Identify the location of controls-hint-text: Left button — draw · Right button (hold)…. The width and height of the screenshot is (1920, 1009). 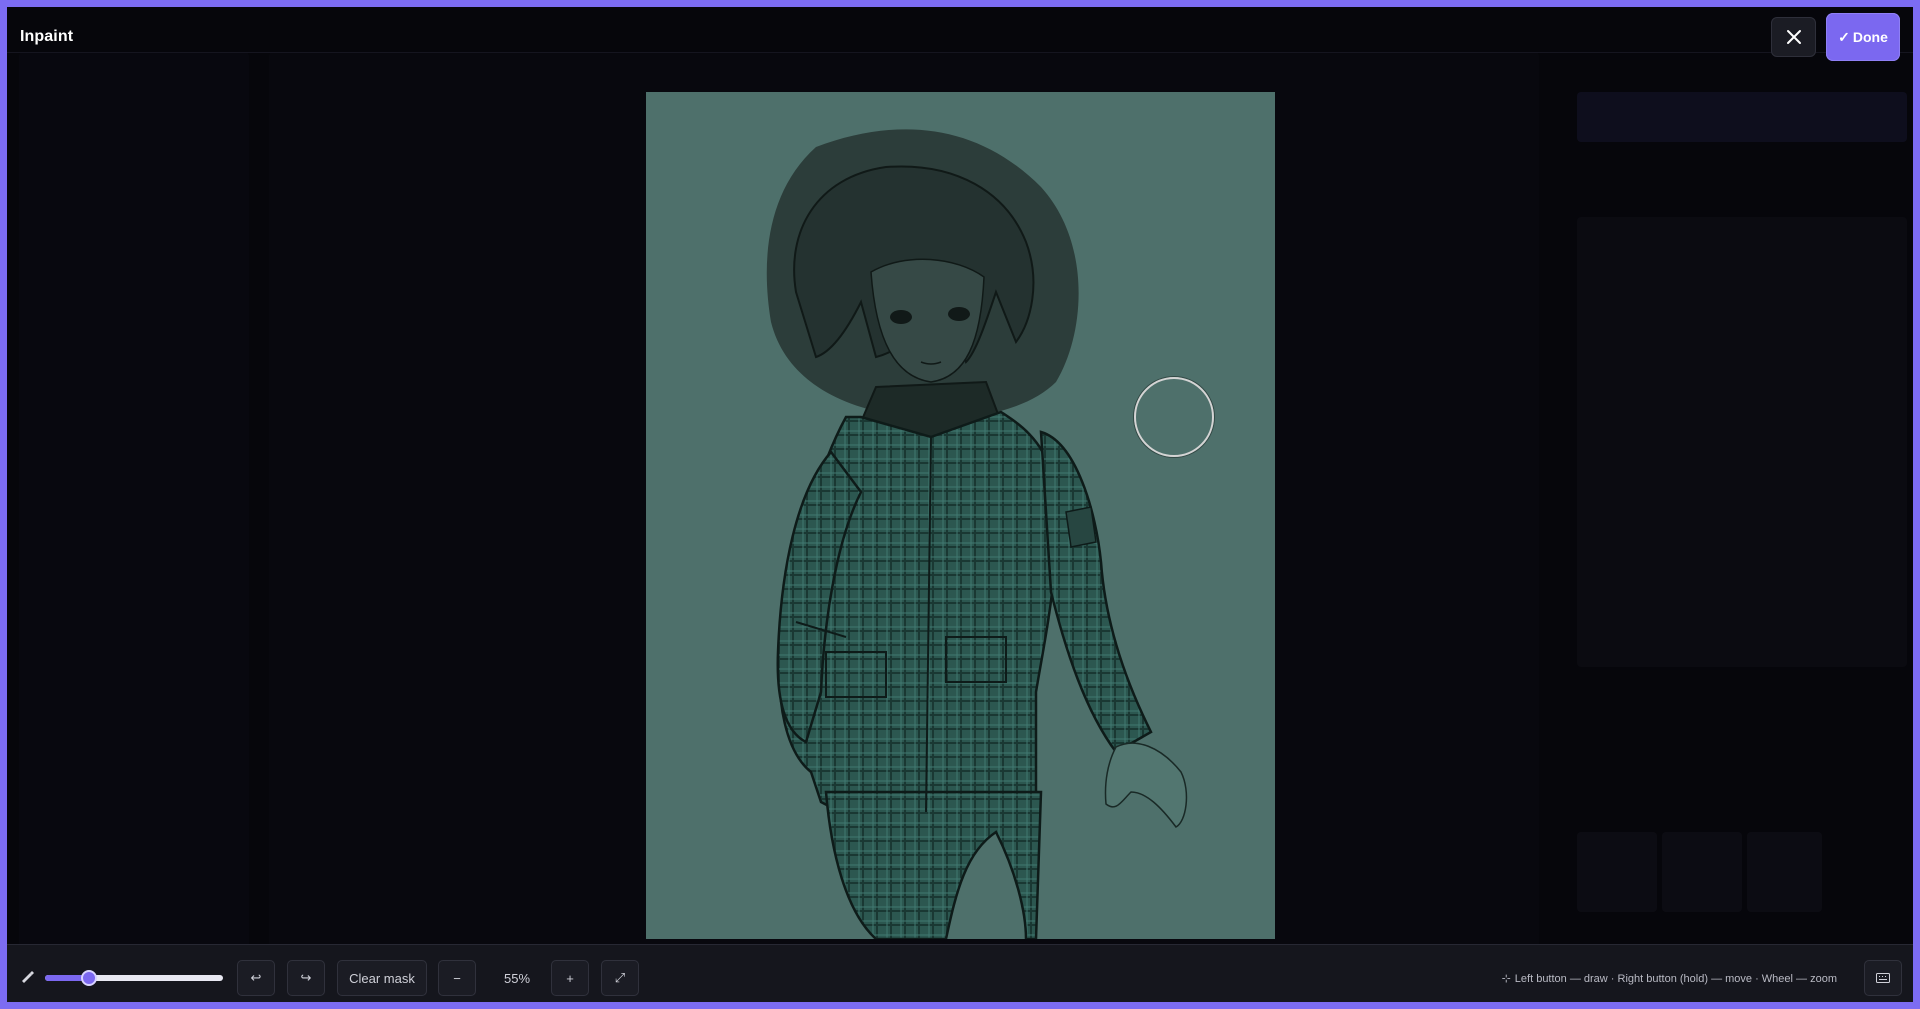
(1675, 979).